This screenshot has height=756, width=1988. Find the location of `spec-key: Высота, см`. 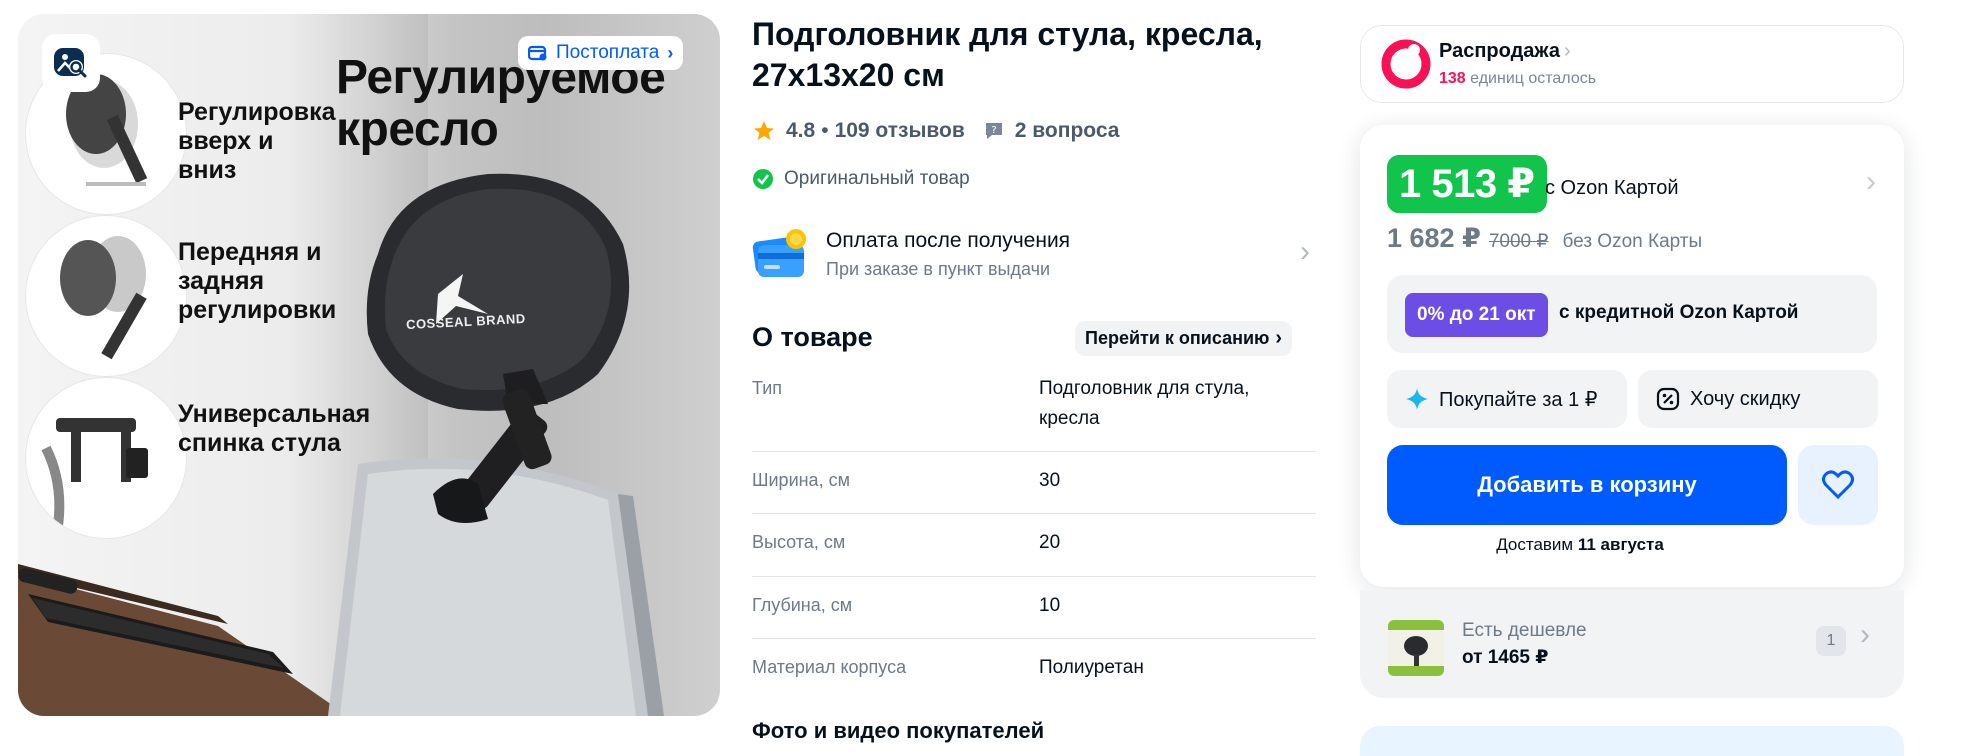

spec-key: Высота, см is located at coordinates (799, 542).